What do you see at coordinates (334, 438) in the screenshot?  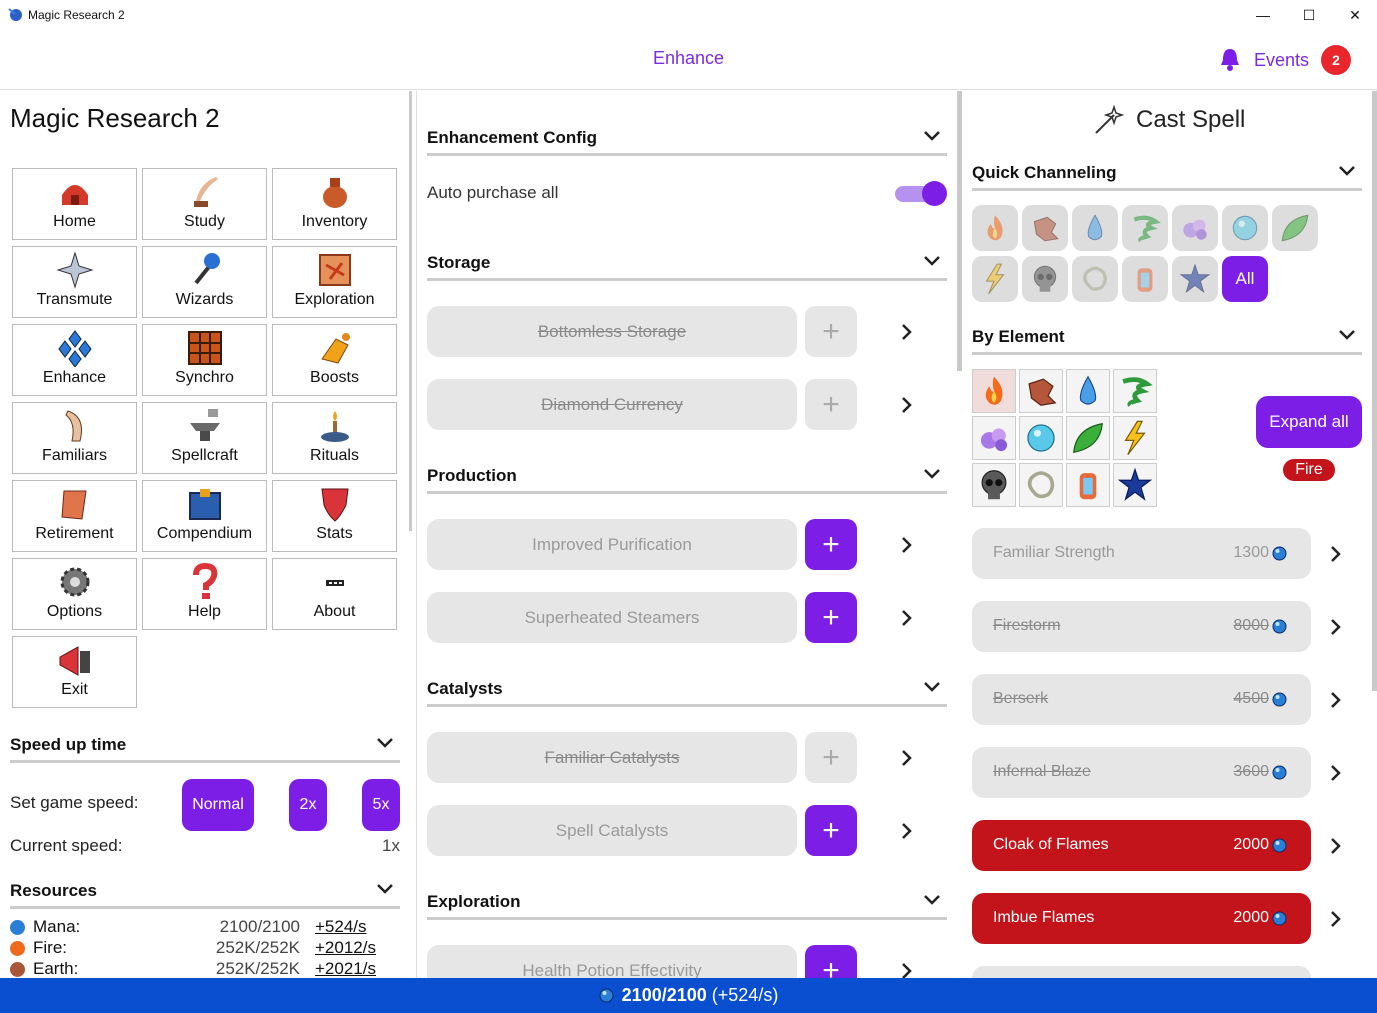 I see `nav-rituals-button: Rituals` at bounding box center [334, 438].